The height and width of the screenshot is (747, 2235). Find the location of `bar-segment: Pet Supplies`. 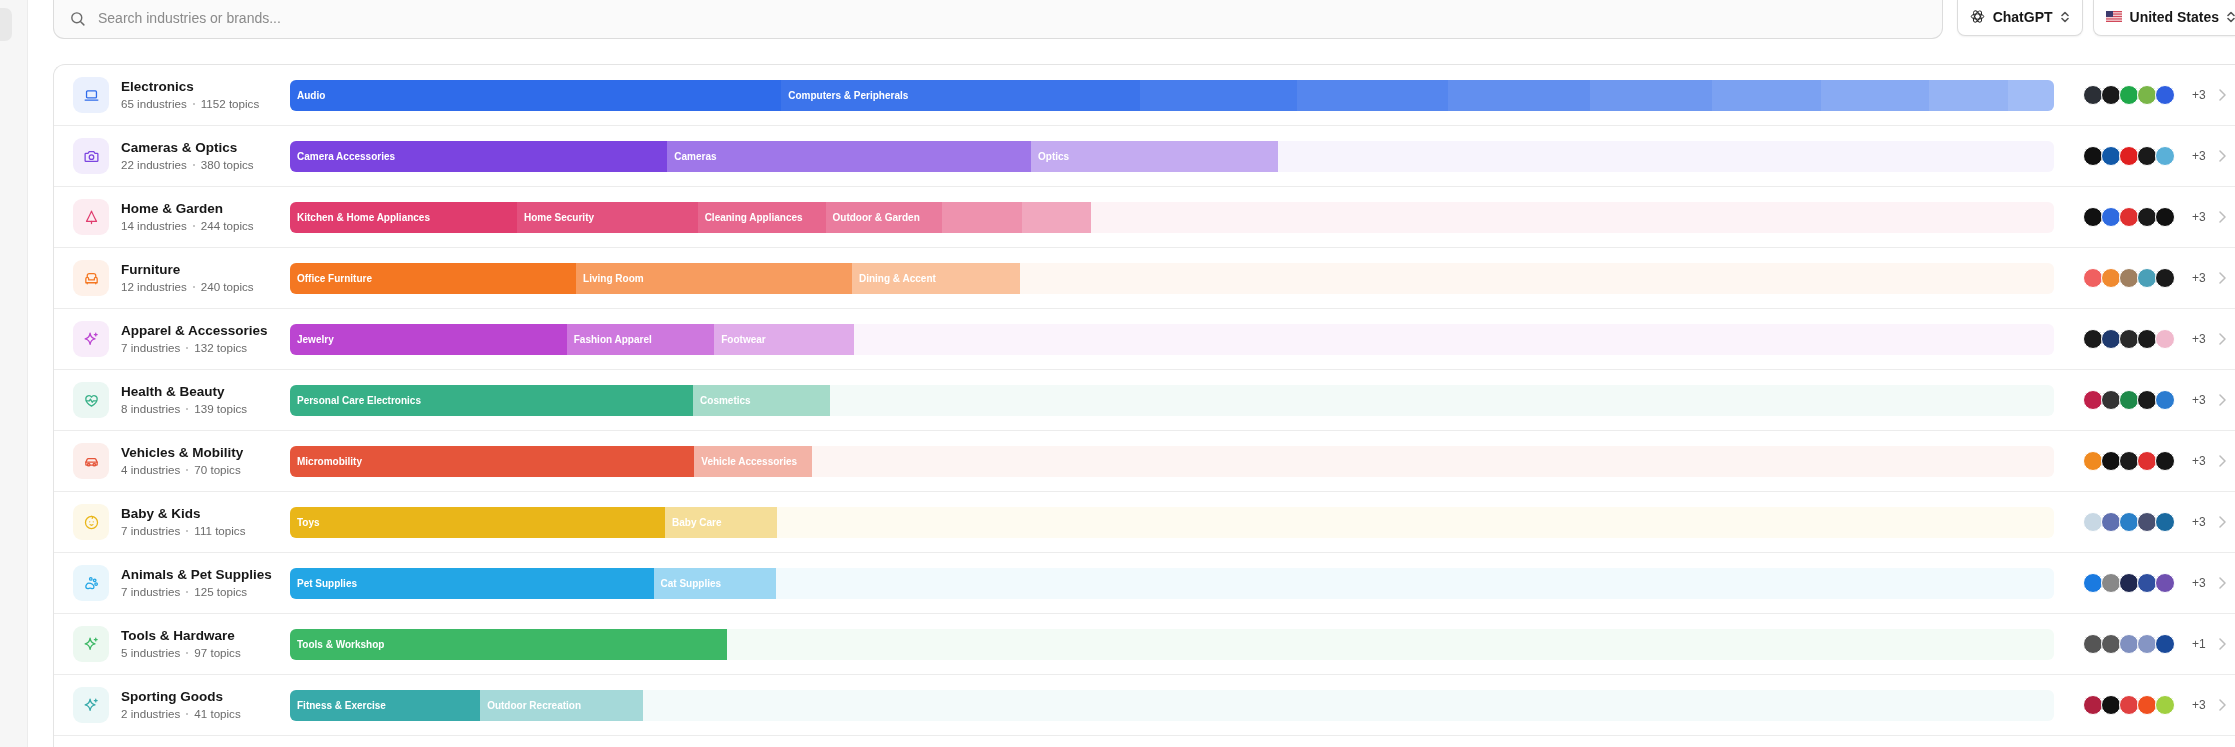

bar-segment: Pet Supplies is located at coordinates (472, 583).